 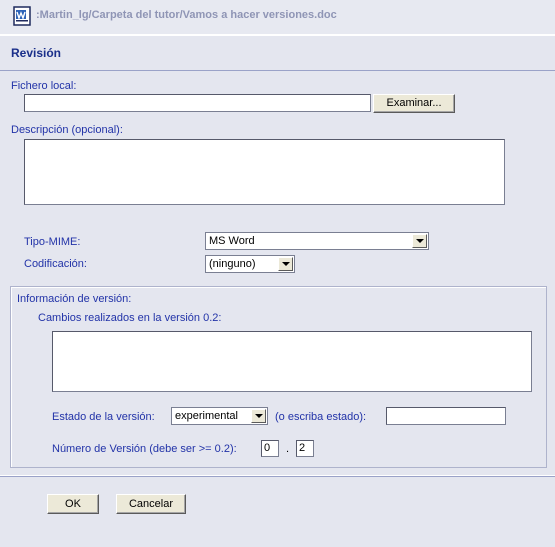 I want to click on version-number-label: Número de Versión (debe ser >= 0.2):, so click(x=144, y=449).